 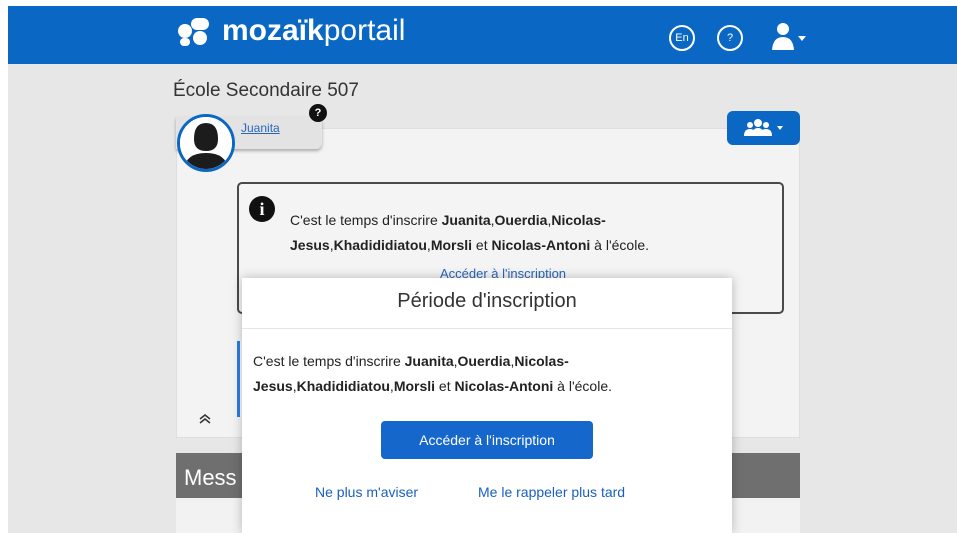 I want to click on access-registration-button: Accéder à l'inscription, so click(x=487, y=440).